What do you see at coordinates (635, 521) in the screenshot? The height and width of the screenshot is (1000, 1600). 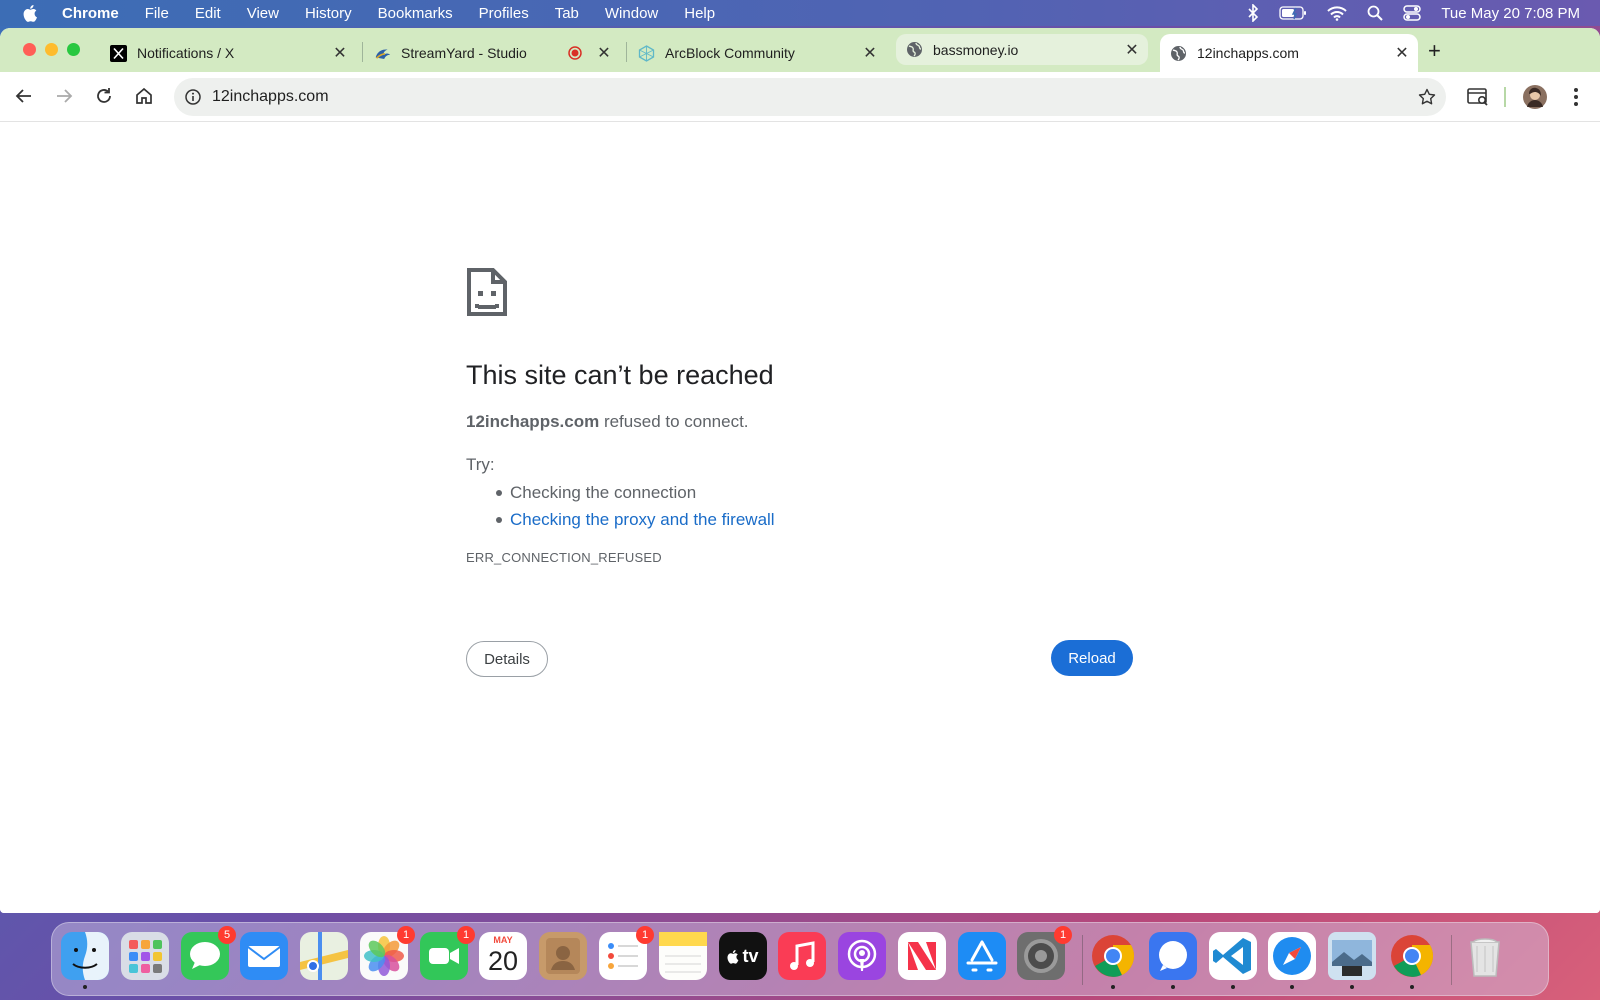 I see `suggestion-check-proxy-link: Checking the proxy and the firewall` at bounding box center [635, 521].